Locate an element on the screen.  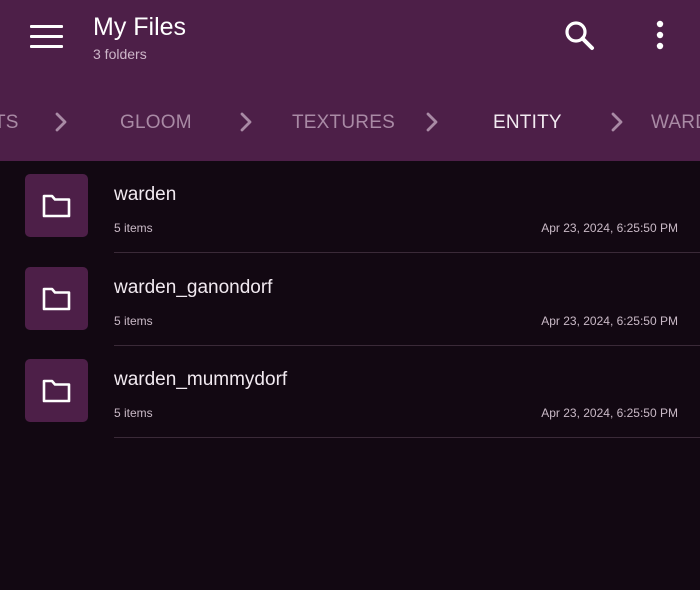
more-options-button is located at coordinates (660, 36).